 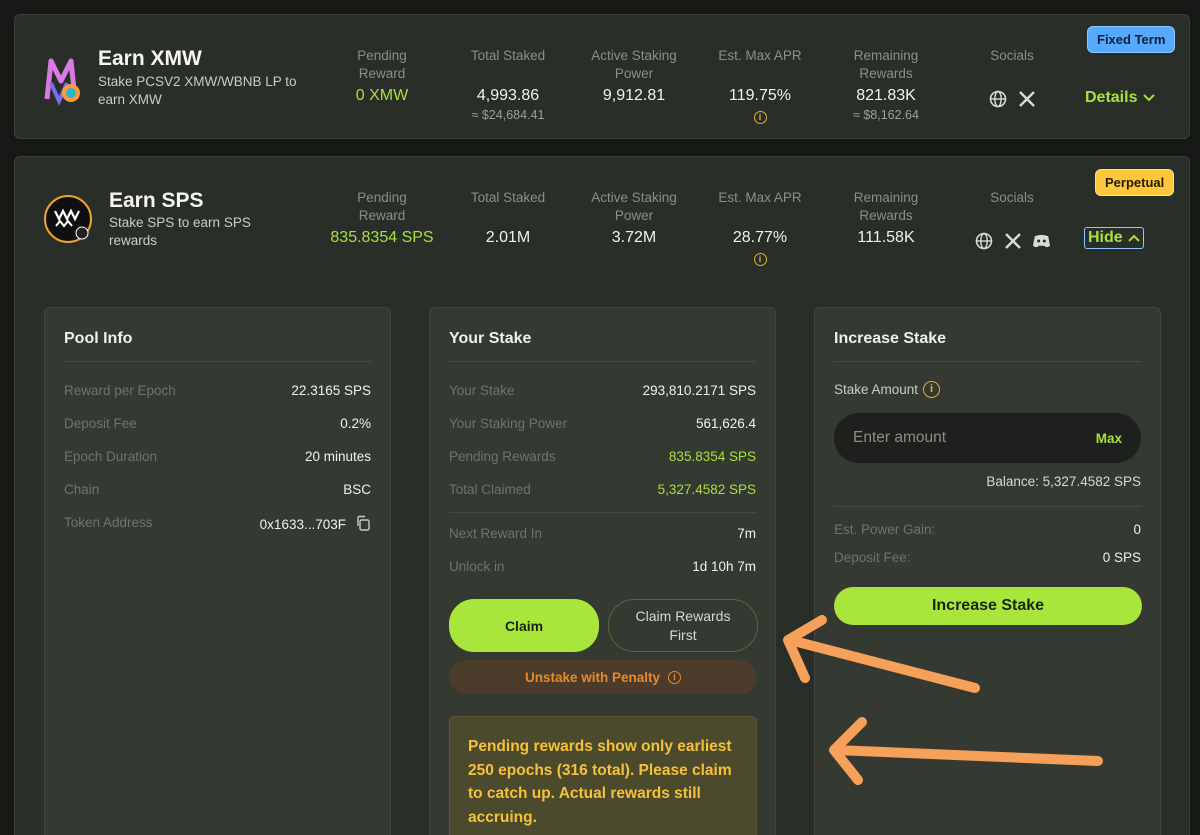 What do you see at coordinates (724, 566) in the screenshot?
I see `row-value: 1d 10h 7m` at bounding box center [724, 566].